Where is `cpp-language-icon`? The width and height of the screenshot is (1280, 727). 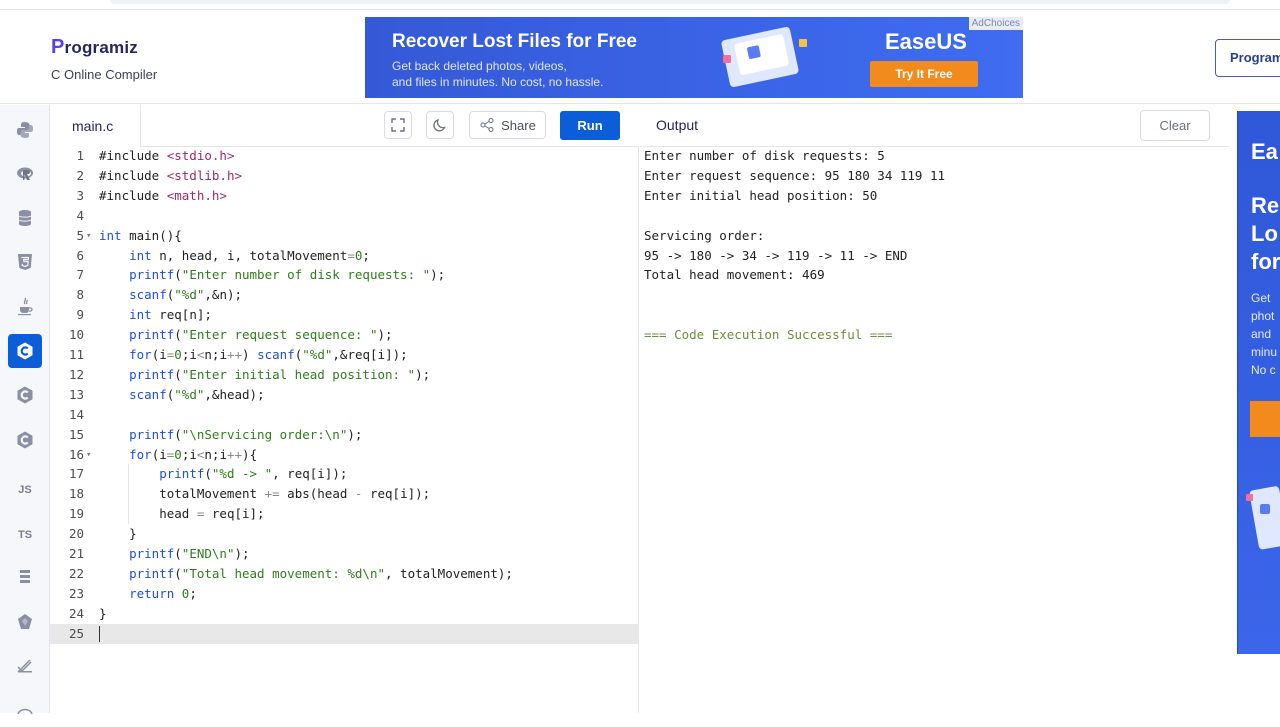 cpp-language-icon is located at coordinates (25, 395).